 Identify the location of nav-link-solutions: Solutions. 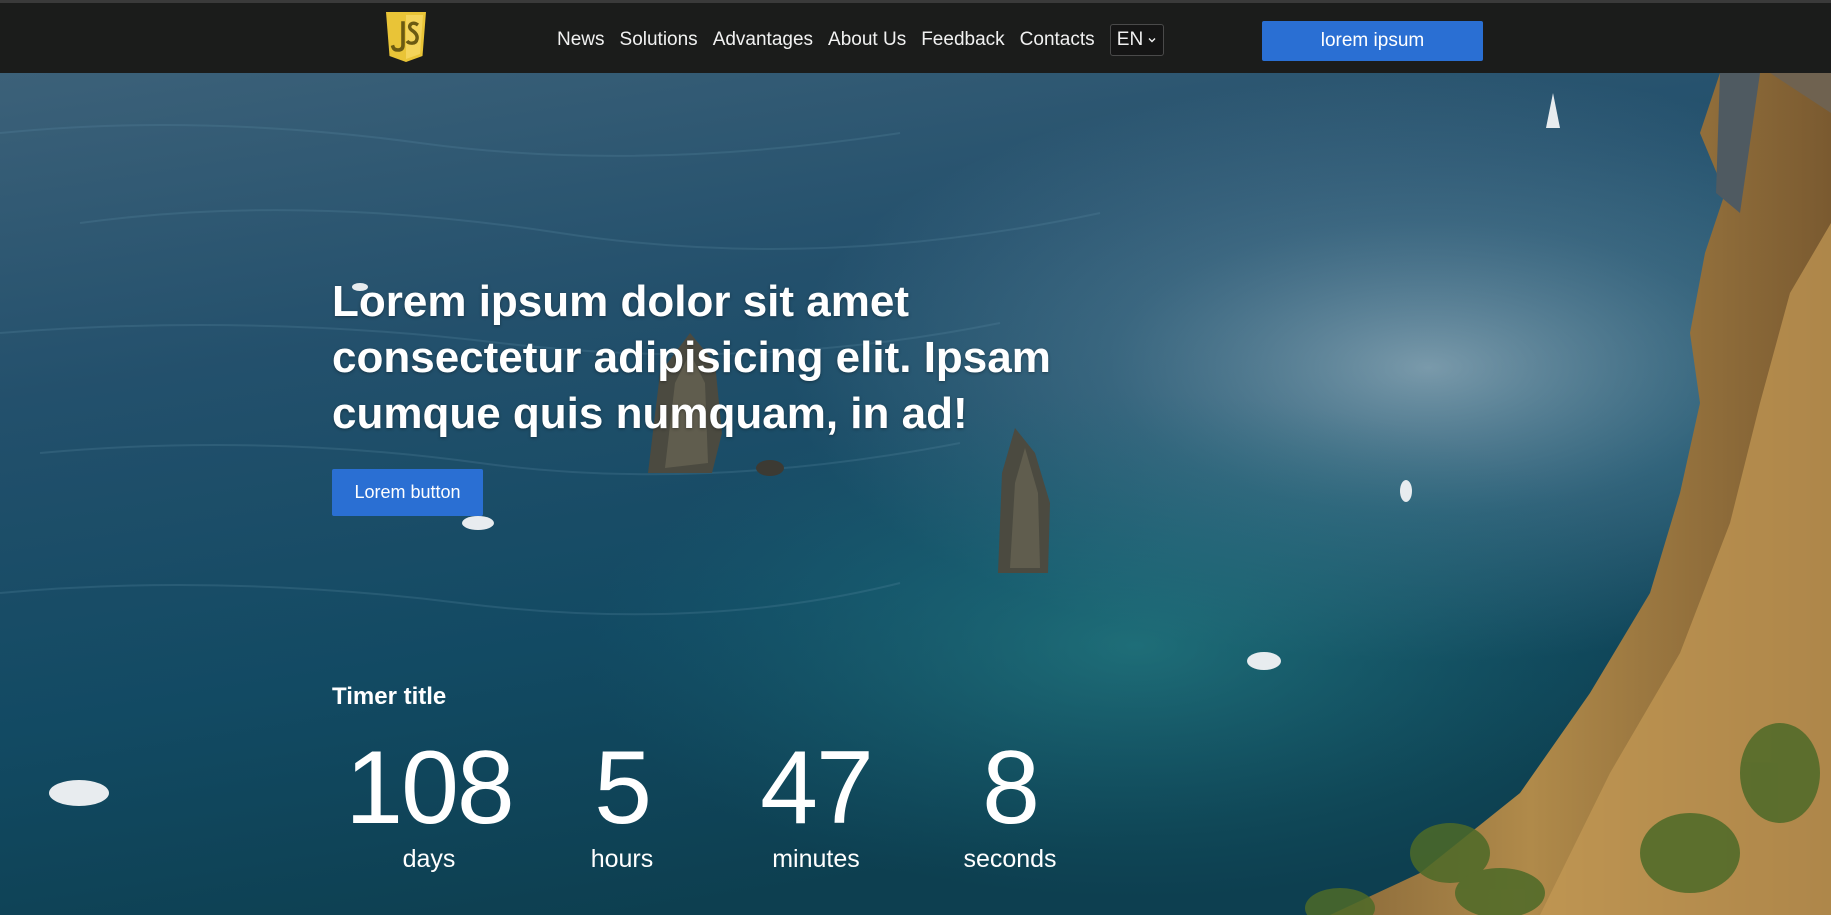
(659, 40).